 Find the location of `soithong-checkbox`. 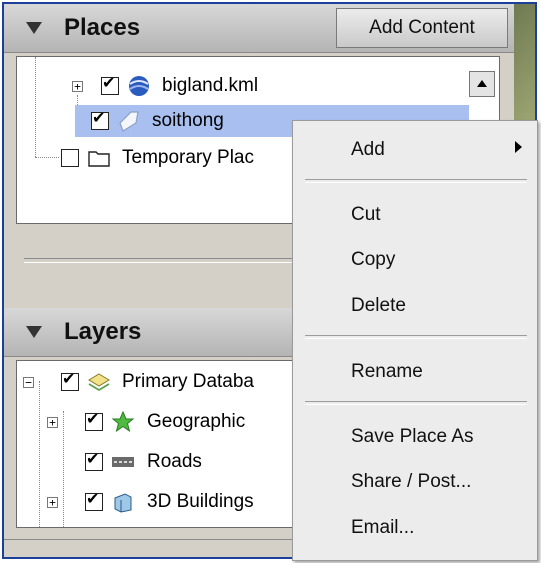

soithong-checkbox is located at coordinates (100, 118).